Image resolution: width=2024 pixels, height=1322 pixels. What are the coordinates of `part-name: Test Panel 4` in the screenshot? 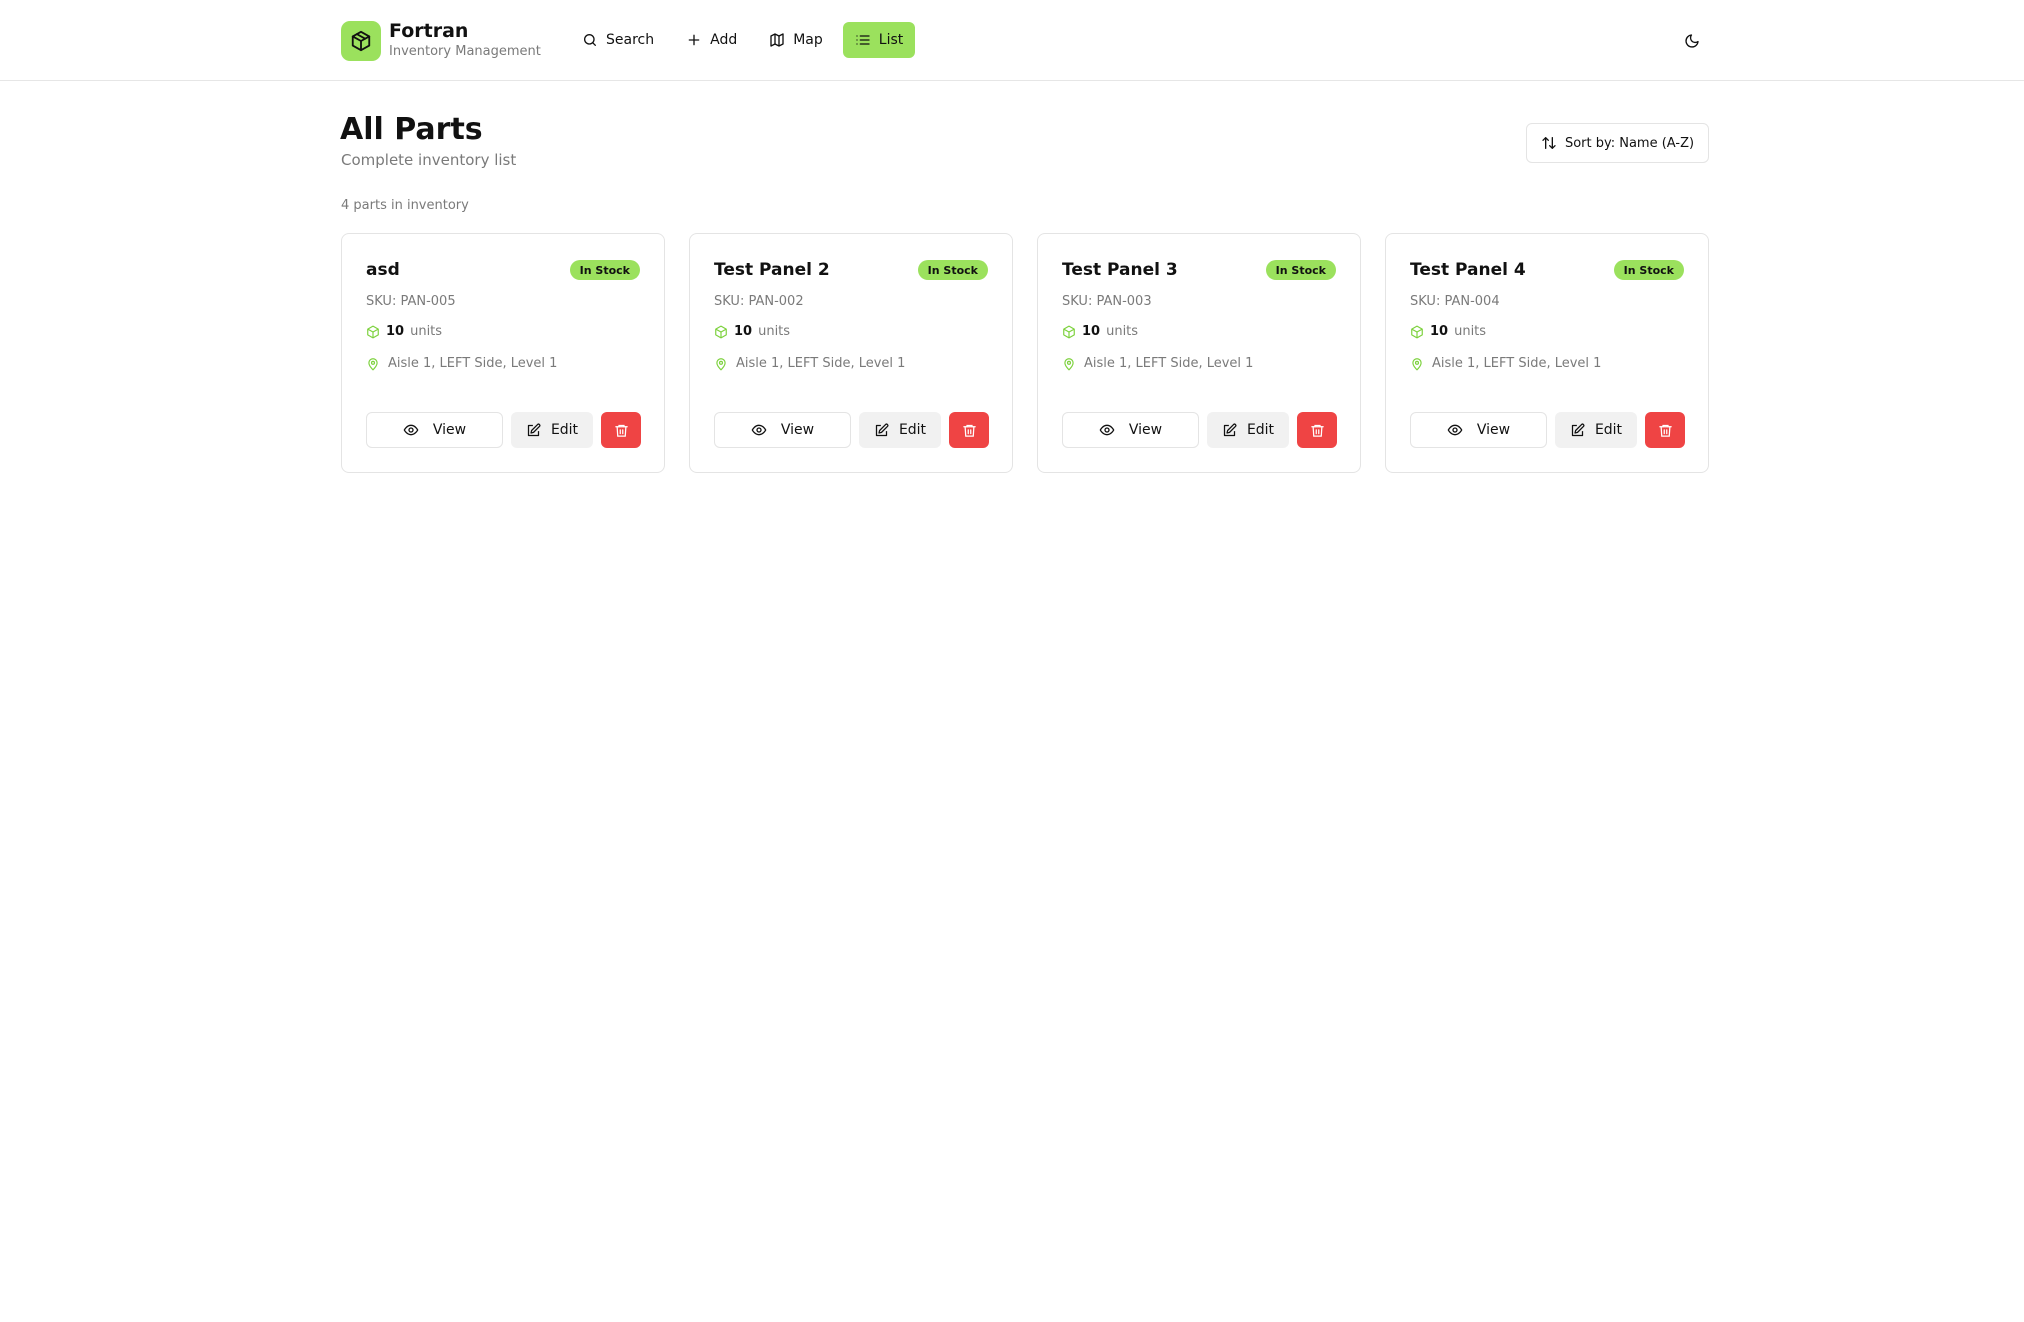 It's located at (1468, 270).